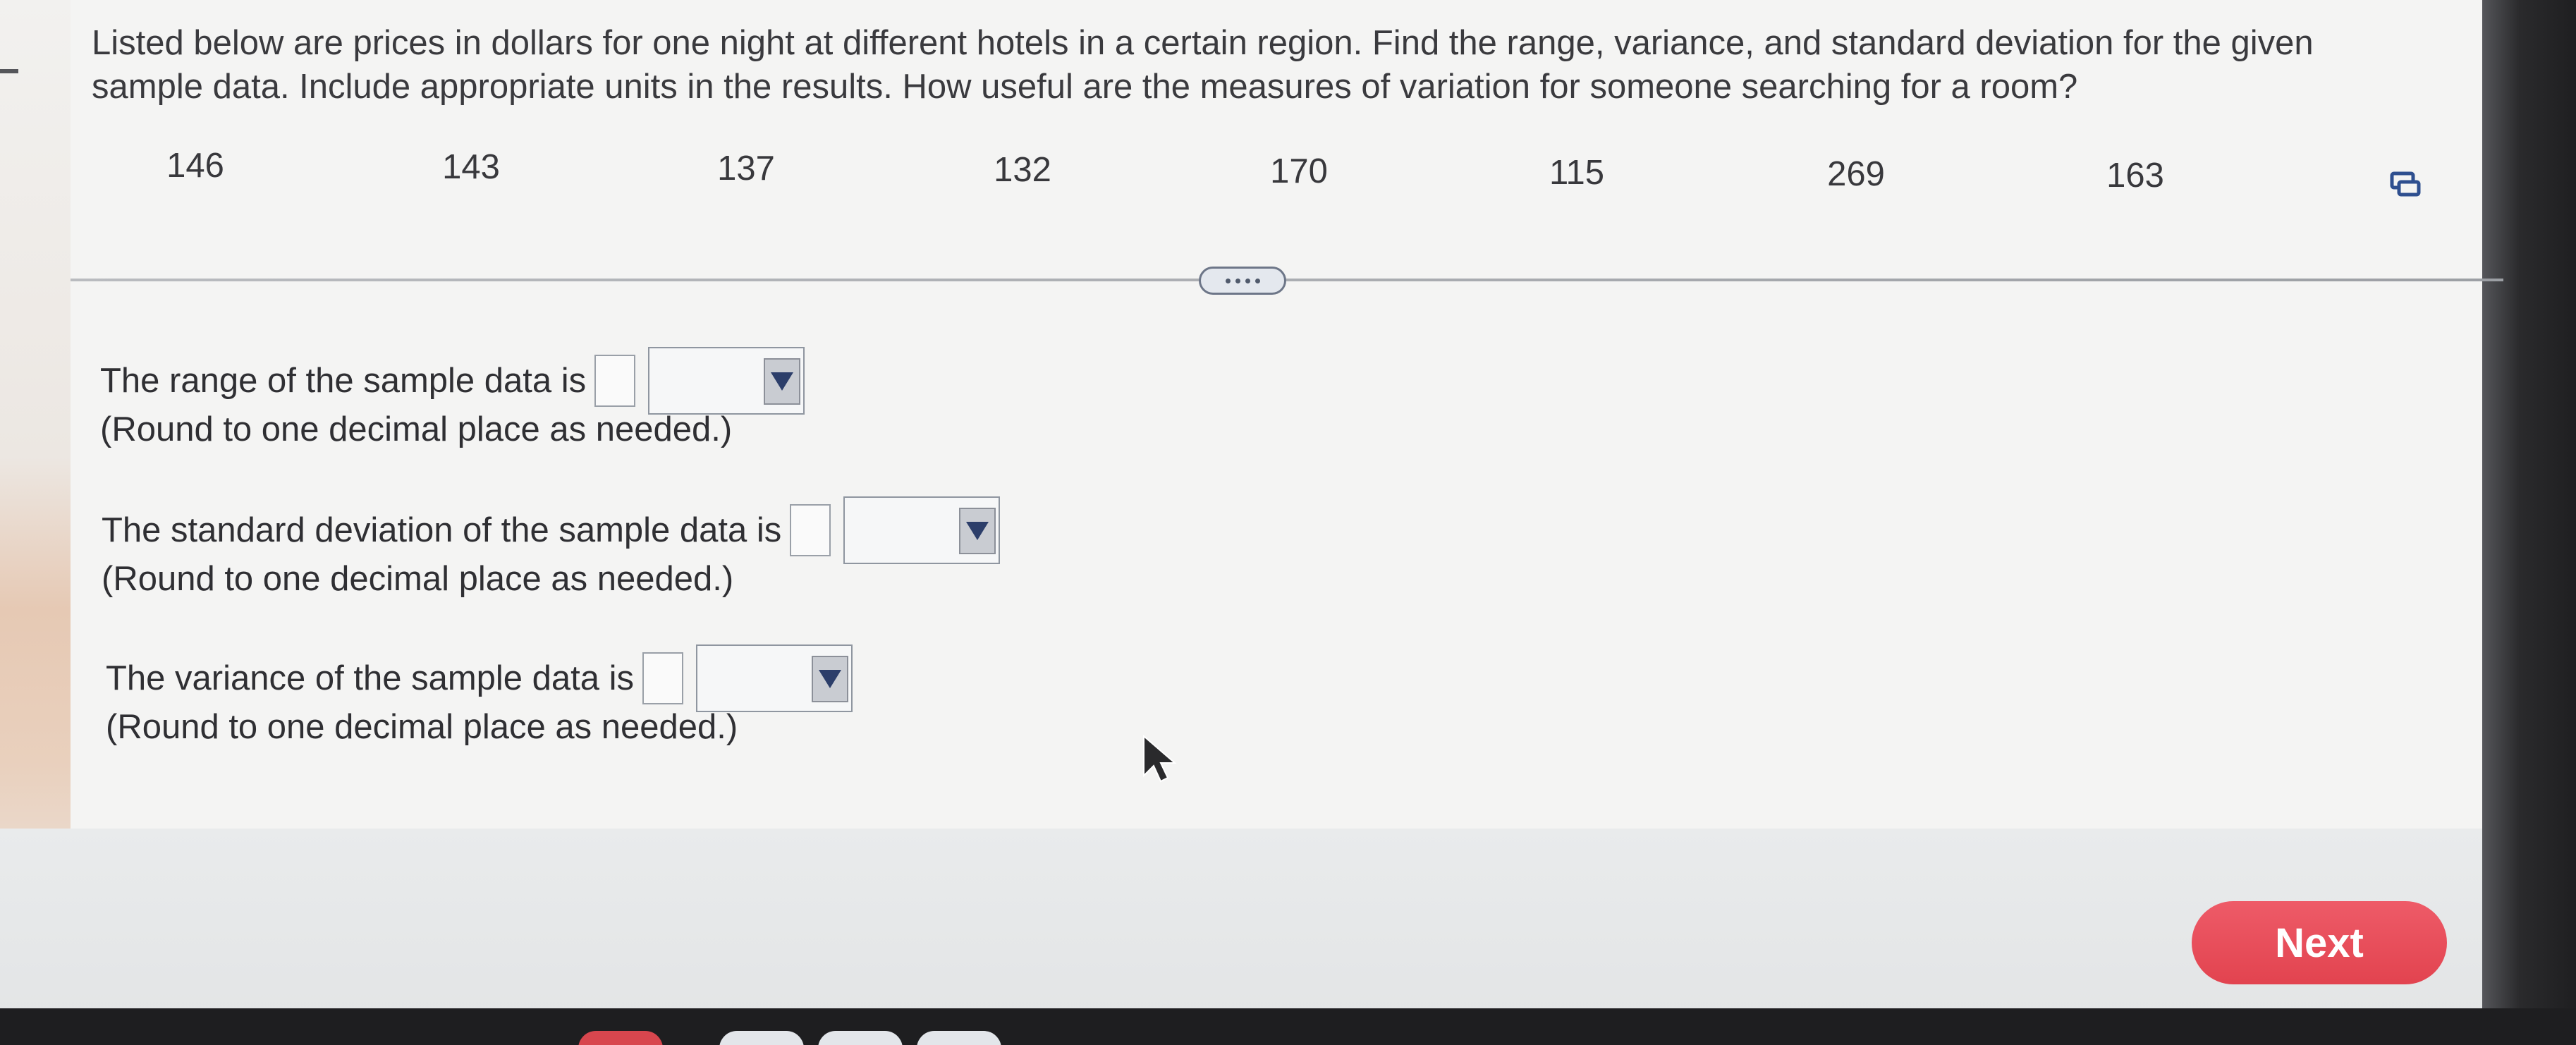 The image size is (2576, 1045). What do you see at coordinates (663, 678) in the screenshot?
I see `variance-input` at bounding box center [663, 678].